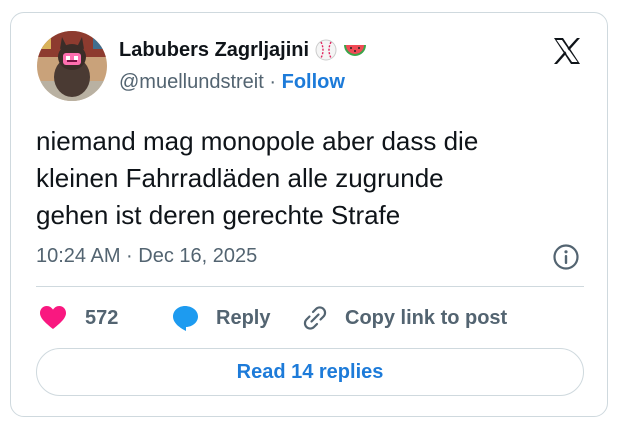 The image size is (620, 430). I want to click on avatar-image, so click(72, 66).